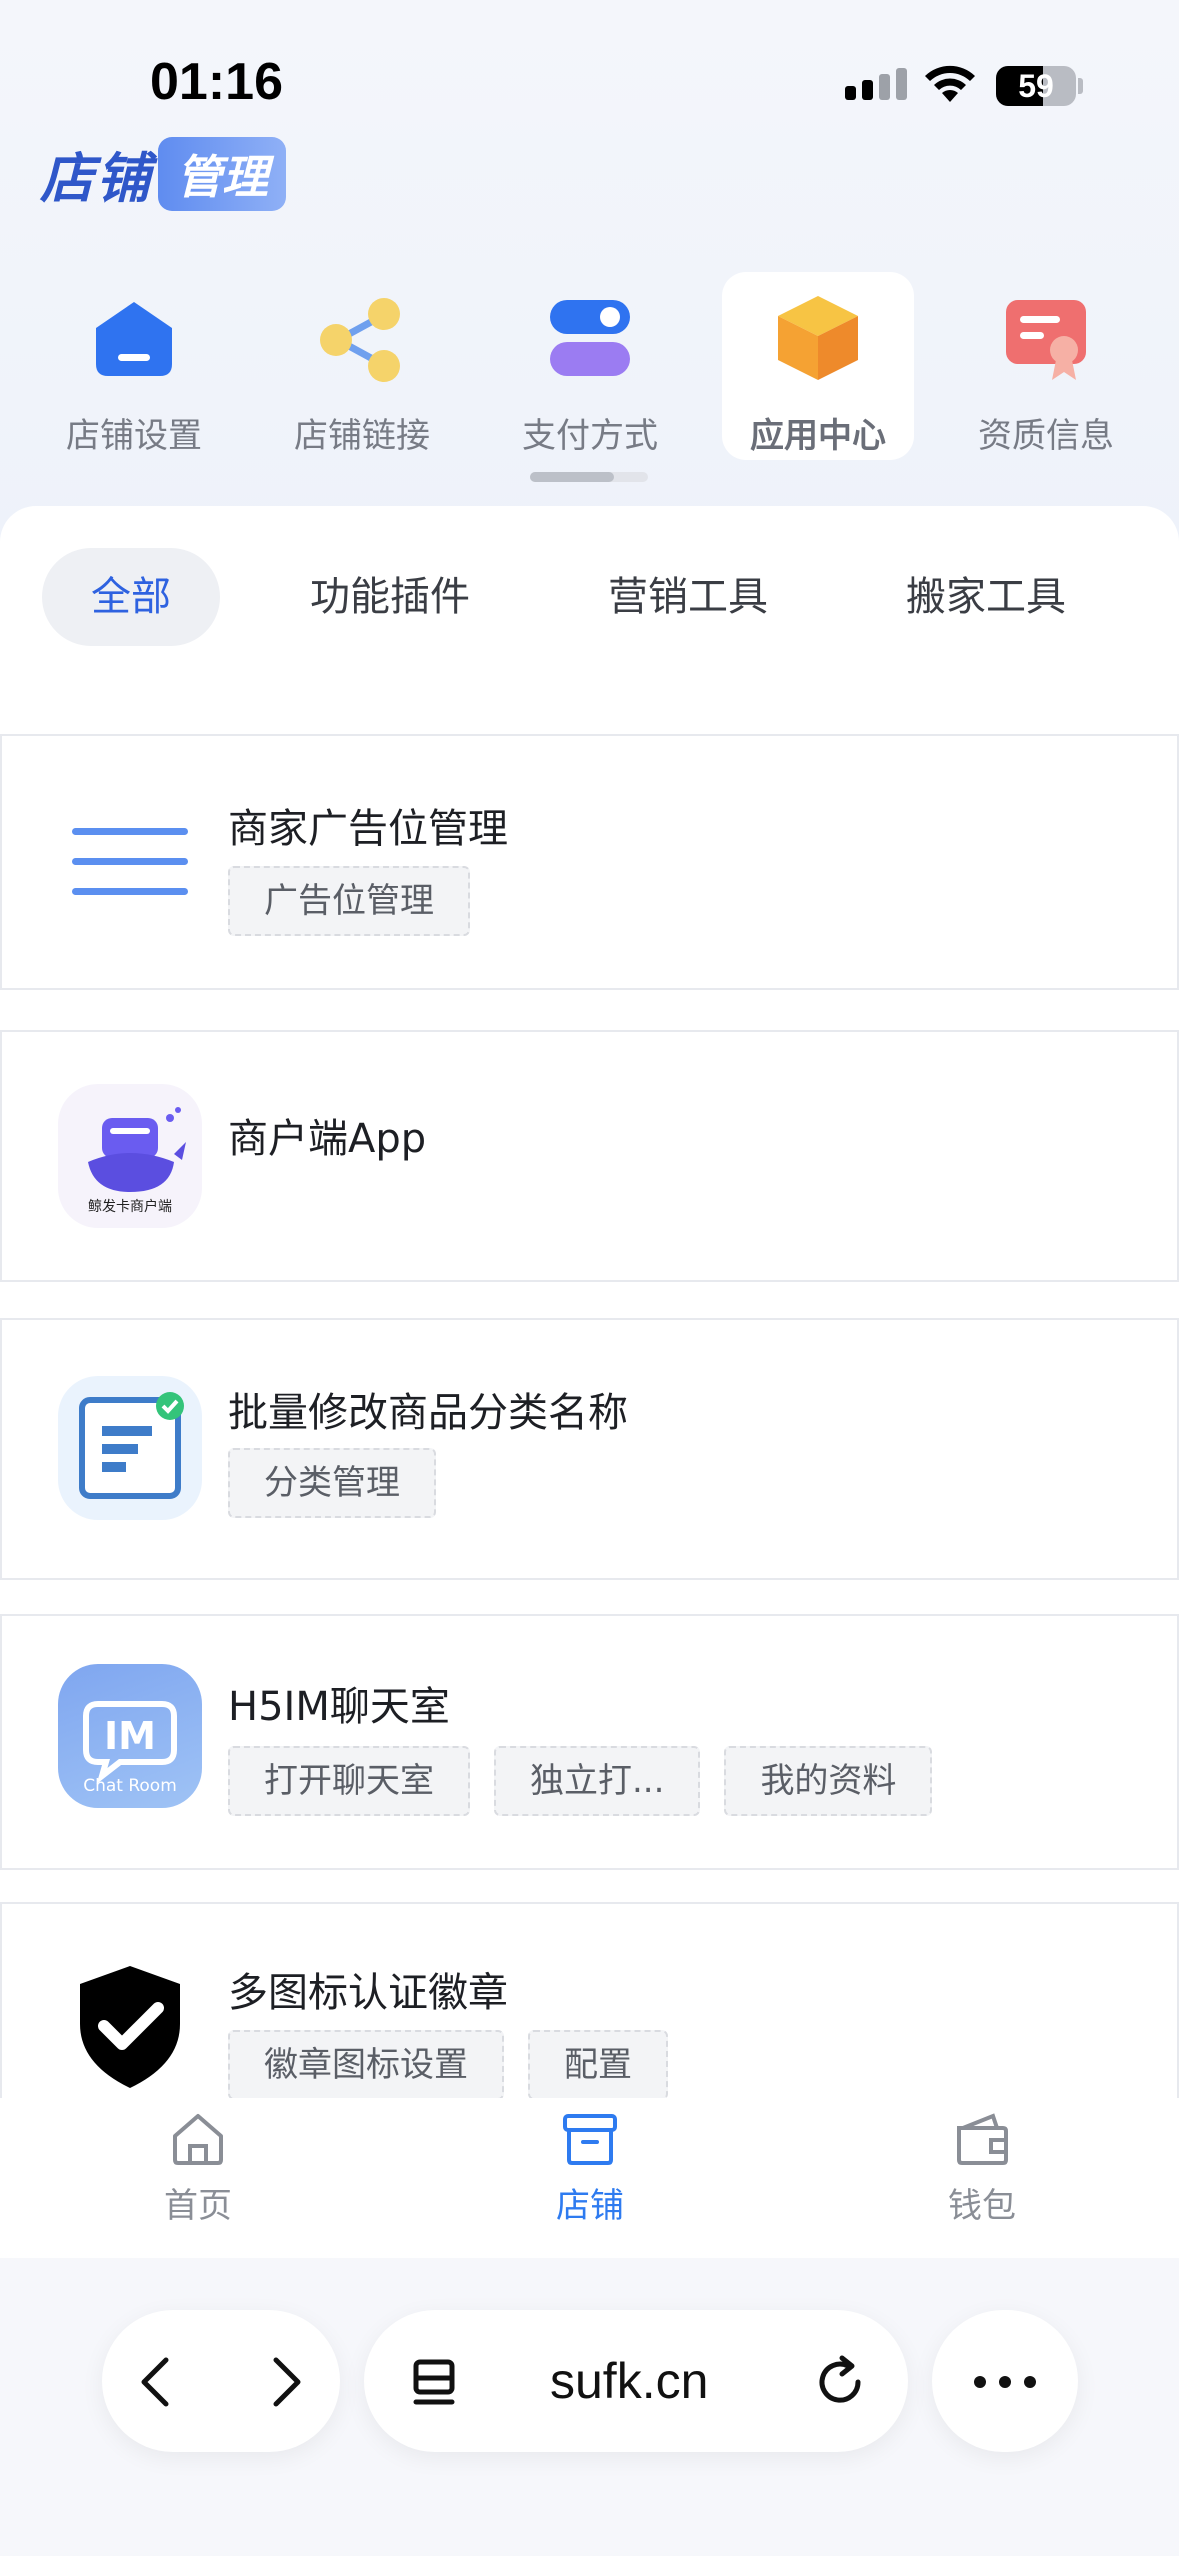 This screenshot has height=2556, width=1179. I want to click on app-title: 多图标认证徽章, so click(368, 1993).